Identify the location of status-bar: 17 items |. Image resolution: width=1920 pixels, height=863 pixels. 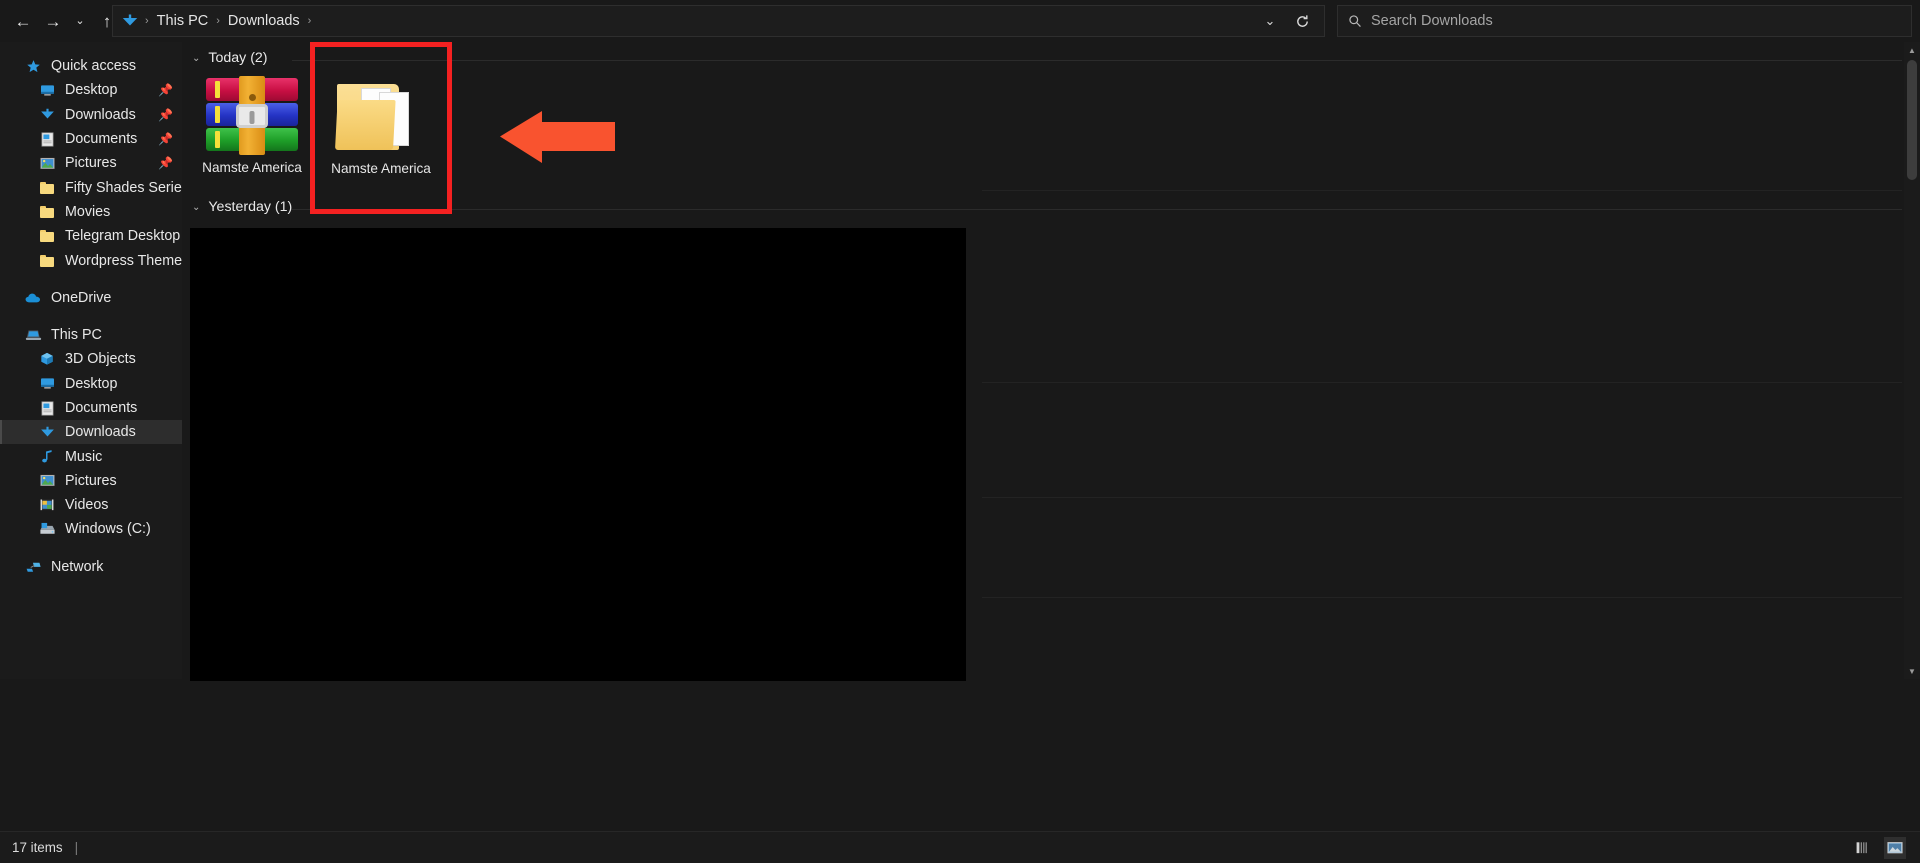
(960, 847).